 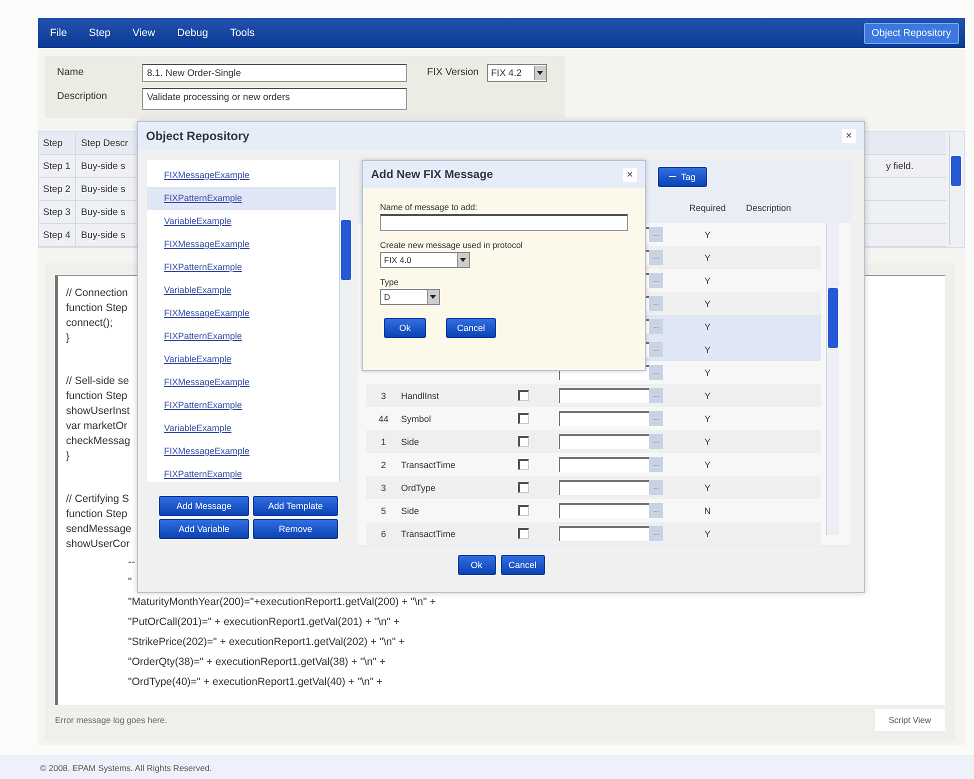 I want to click on field-label: Type, so click(x=389, y=282).